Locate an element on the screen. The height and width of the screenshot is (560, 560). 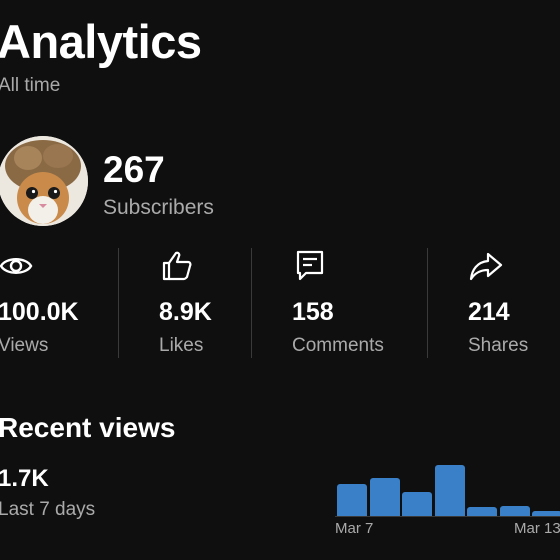
avatar is located at coordinates (44, 181).